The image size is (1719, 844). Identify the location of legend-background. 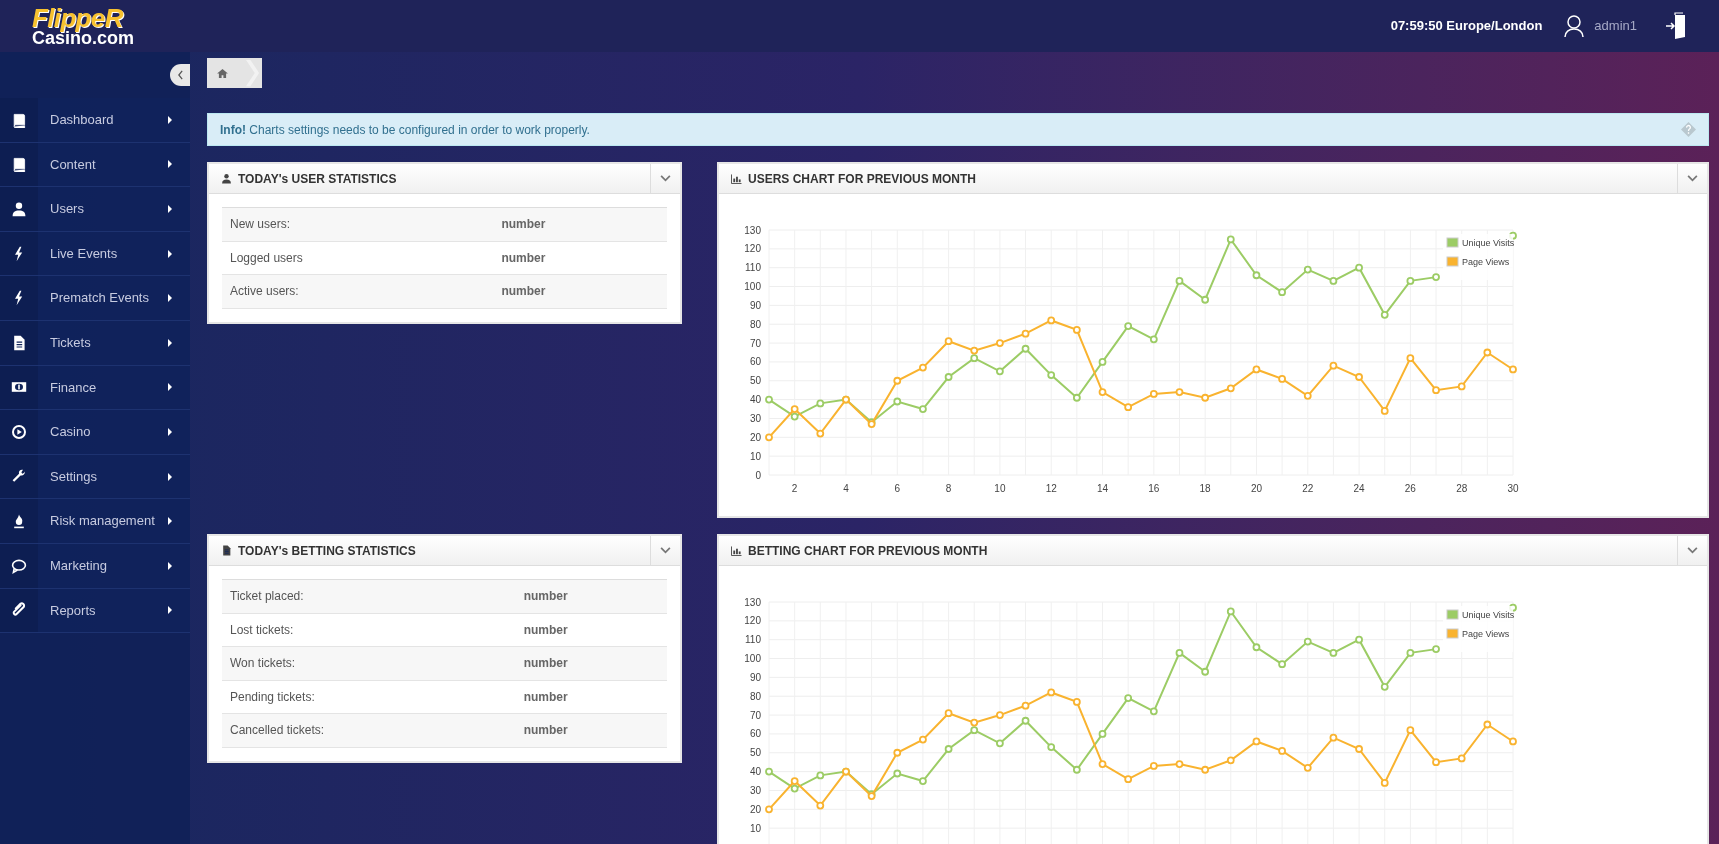
(1478, 257).